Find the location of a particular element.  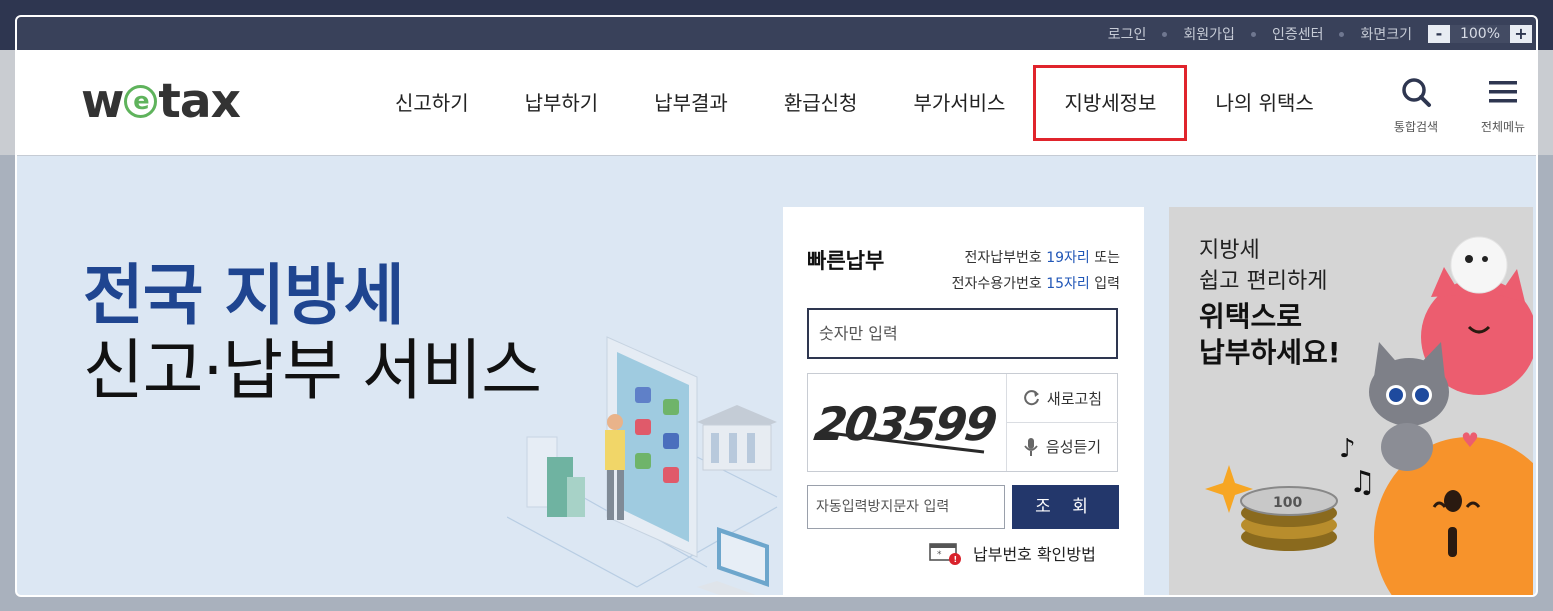

desc-text: 전자수용가번호 is located at coordinates (999, 284).